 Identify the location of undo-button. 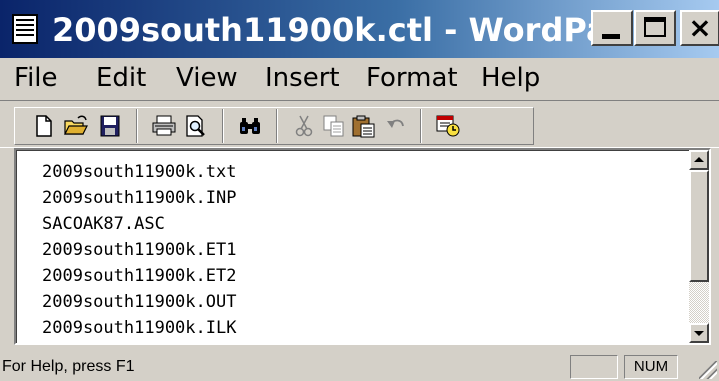
(396, 126).